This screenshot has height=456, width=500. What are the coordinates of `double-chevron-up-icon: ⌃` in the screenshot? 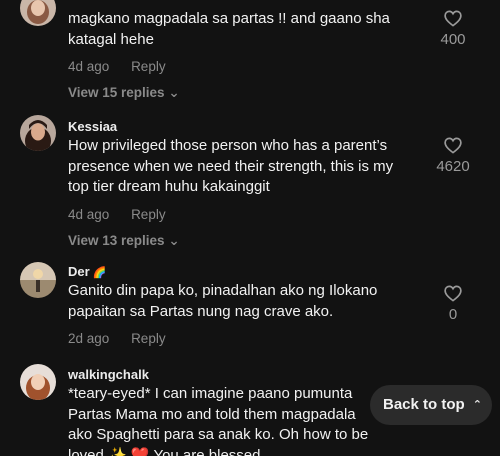 It's located at (477, 405).